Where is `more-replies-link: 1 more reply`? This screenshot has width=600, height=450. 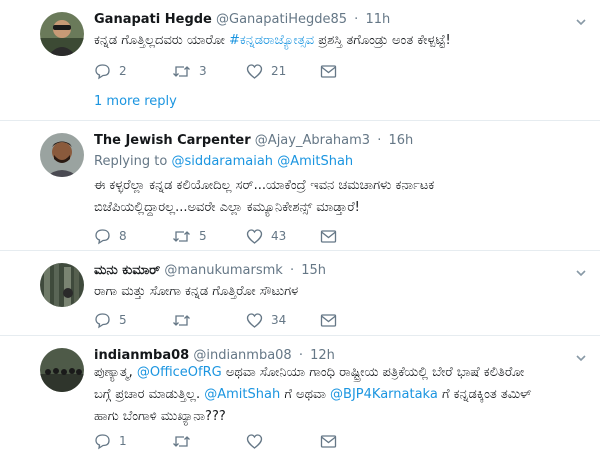
more-replies-link: 1 more reply is located at coordinates (135, 101).